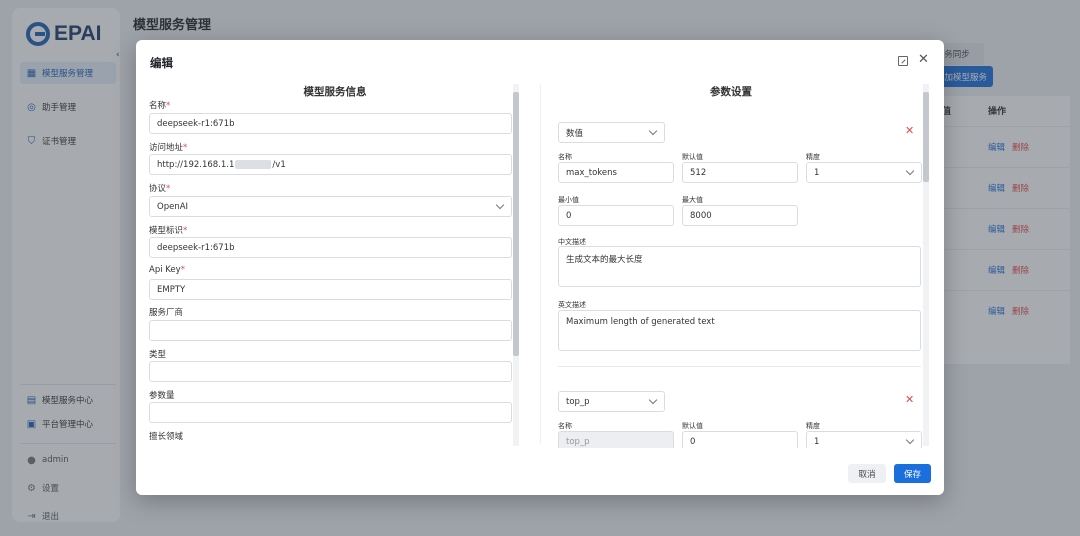  Describe the element at coordinates (330, 412) in the screenshot. I see `param-count-field` at that location.